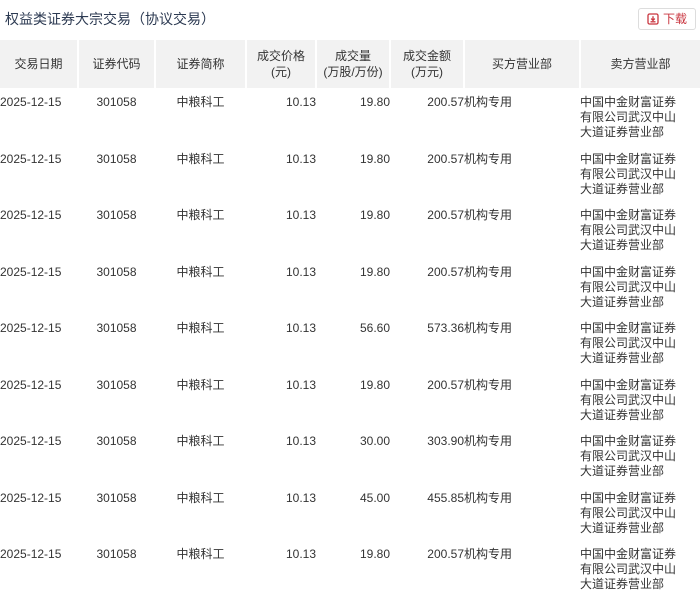  Describe the element at coordinates (353, 64) in the screenshot. I see `col-header-volume: 成交量 (万股/万份)` at that location.